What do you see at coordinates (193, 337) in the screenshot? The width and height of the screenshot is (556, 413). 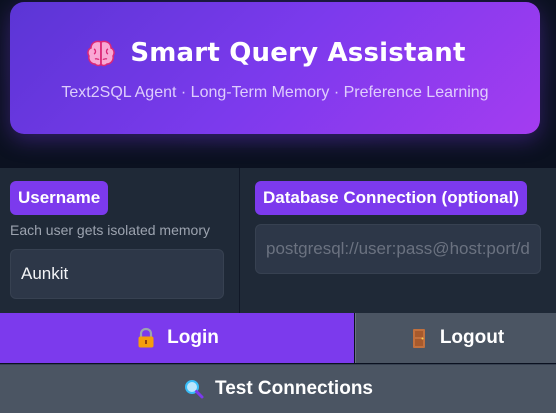 I see `login-label: Login` at bounding box center [193, 337].